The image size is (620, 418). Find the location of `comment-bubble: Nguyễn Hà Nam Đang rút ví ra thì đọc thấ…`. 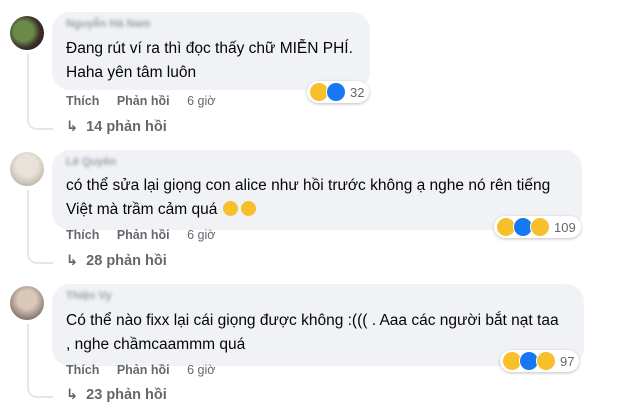

comment-bubble: Nguyễn Hà Nam Đang rút ví ra thì đọc thấ… is located at coordinates (211, 51).